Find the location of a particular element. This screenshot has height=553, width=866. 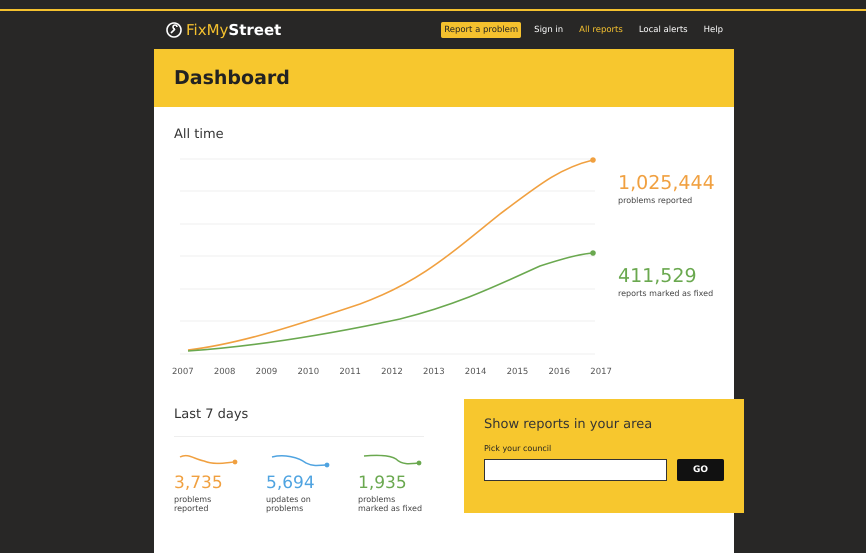

stat-value: 1,935 is located at coordinates (383, 483).